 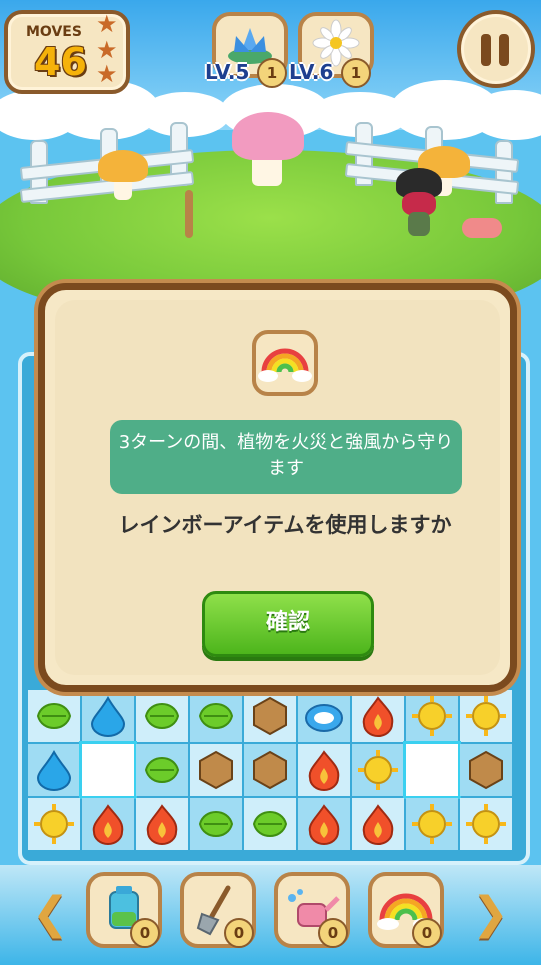 I want to click on rainbow-icon, so click(x=285, y=365).